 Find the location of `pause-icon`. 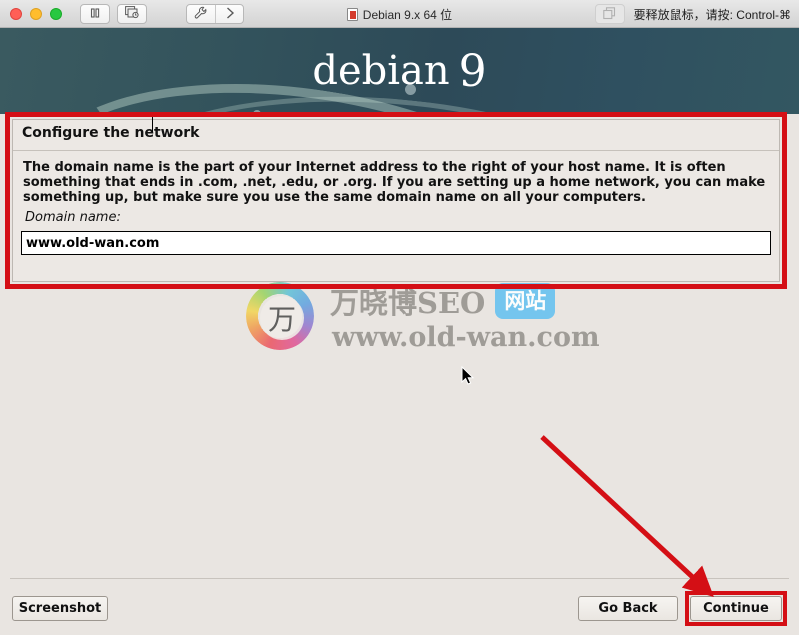

pause-icon is located at coordinates (95, 13).